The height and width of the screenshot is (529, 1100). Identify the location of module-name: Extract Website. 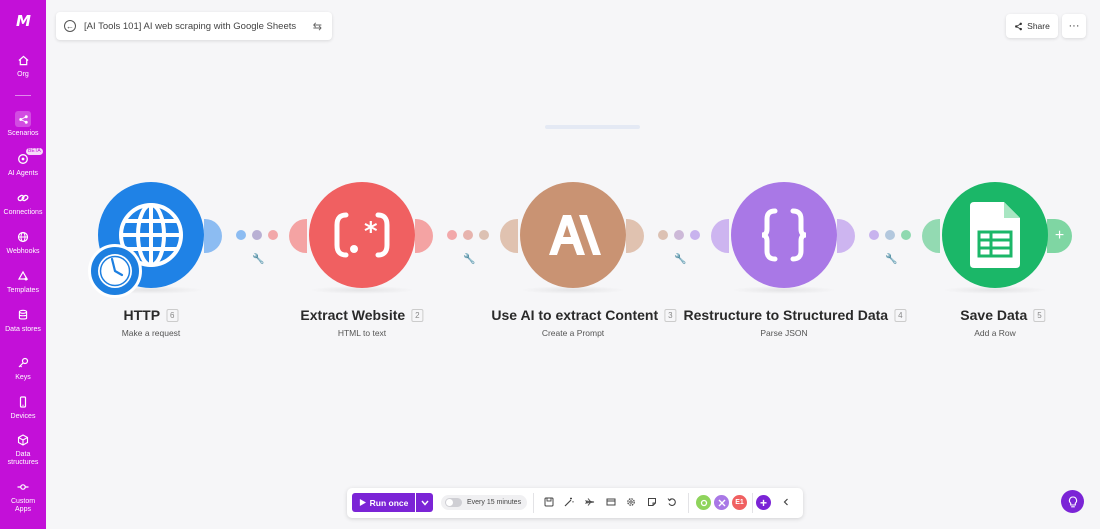
(353, 315).